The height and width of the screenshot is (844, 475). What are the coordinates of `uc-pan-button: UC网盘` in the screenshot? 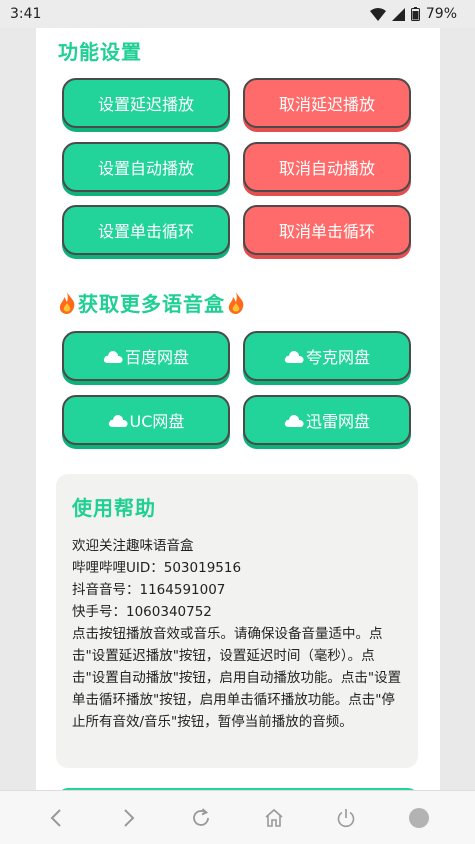 It's located at (146, 420).